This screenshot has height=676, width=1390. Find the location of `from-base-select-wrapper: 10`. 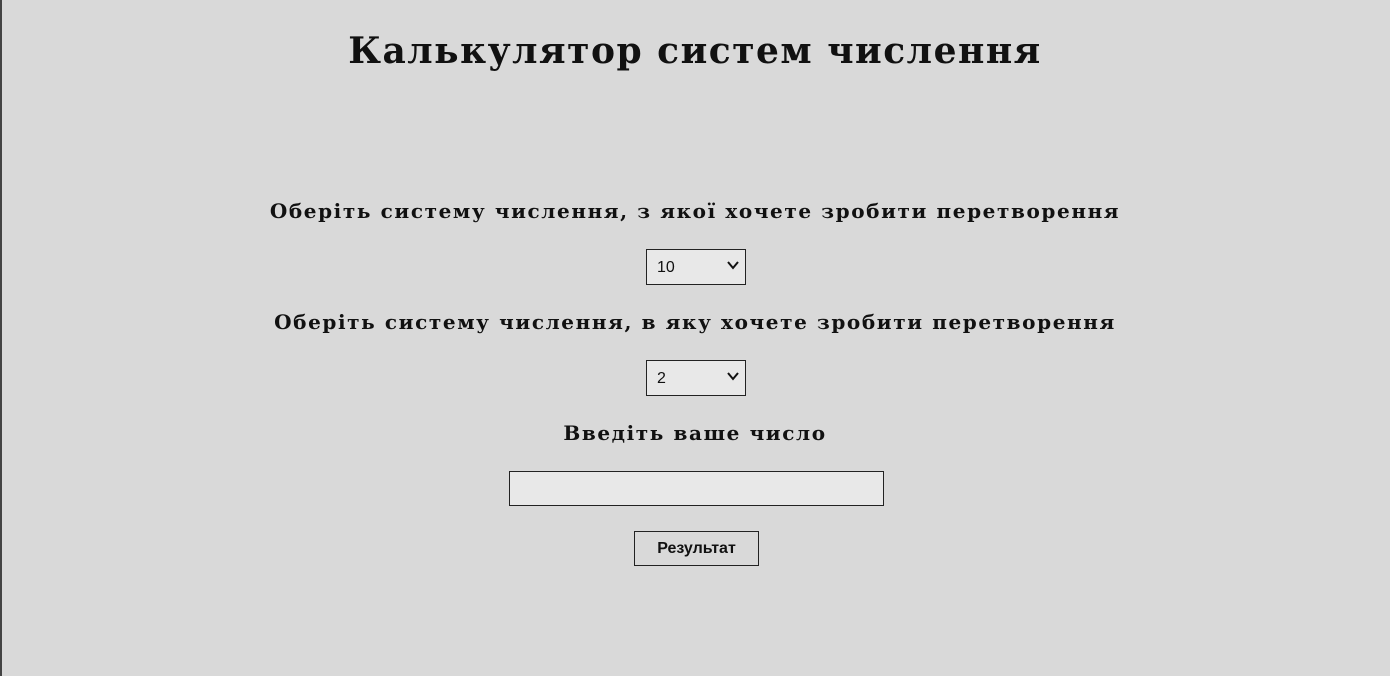

from-base-select-wrapper: 10 is located at coordinates (696, 267).